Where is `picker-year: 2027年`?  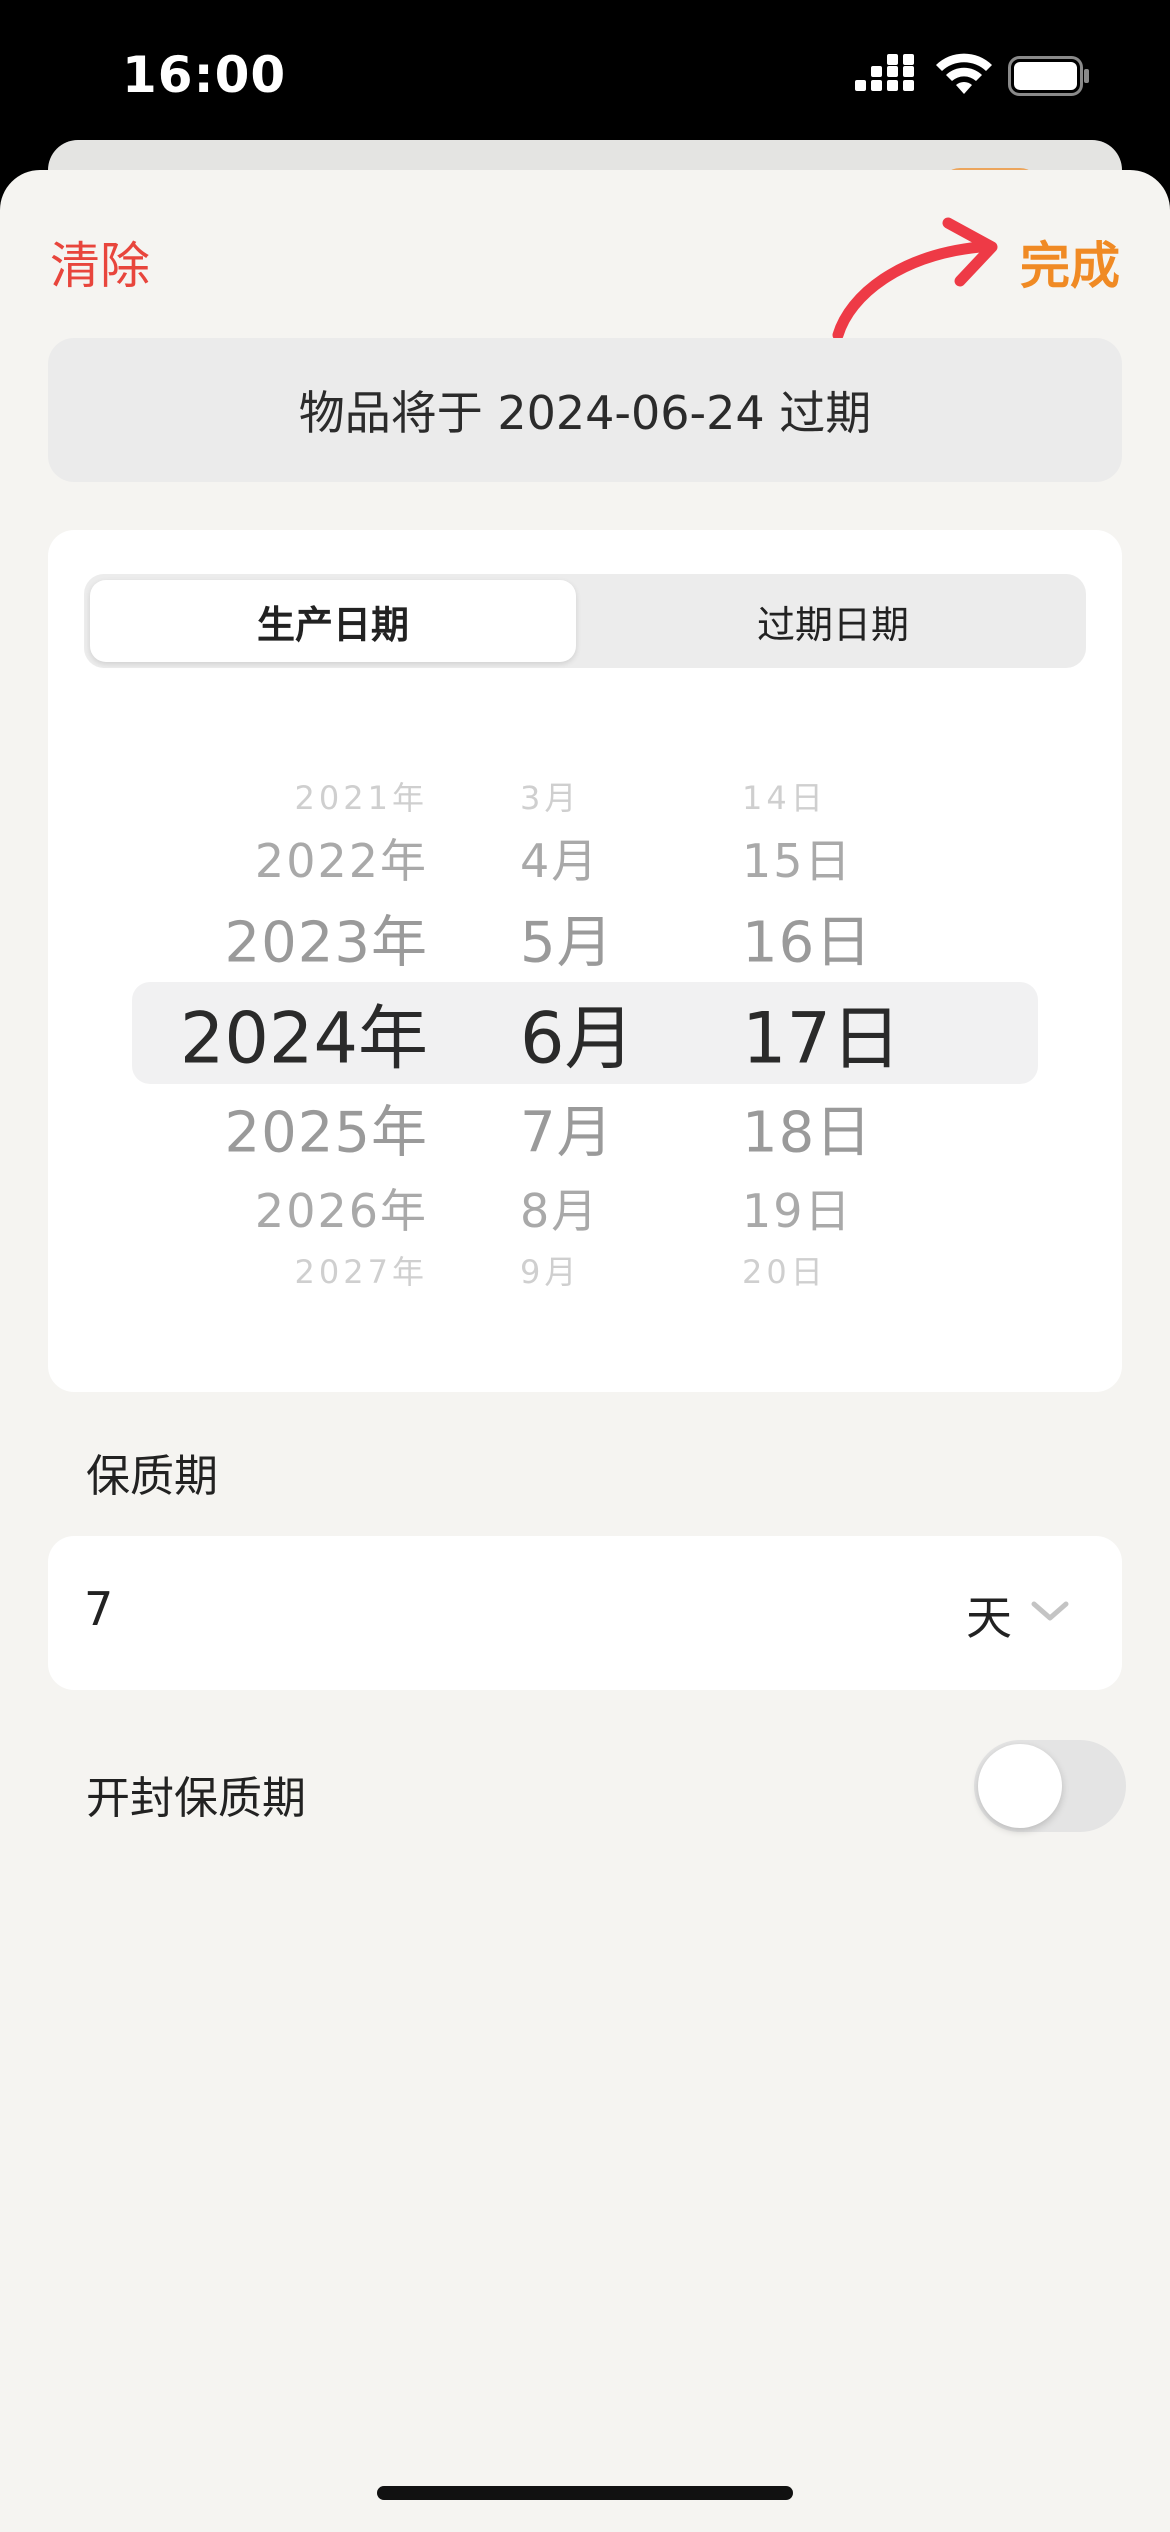
picker-year: 2027年 is located at coordinates (293, 1270).